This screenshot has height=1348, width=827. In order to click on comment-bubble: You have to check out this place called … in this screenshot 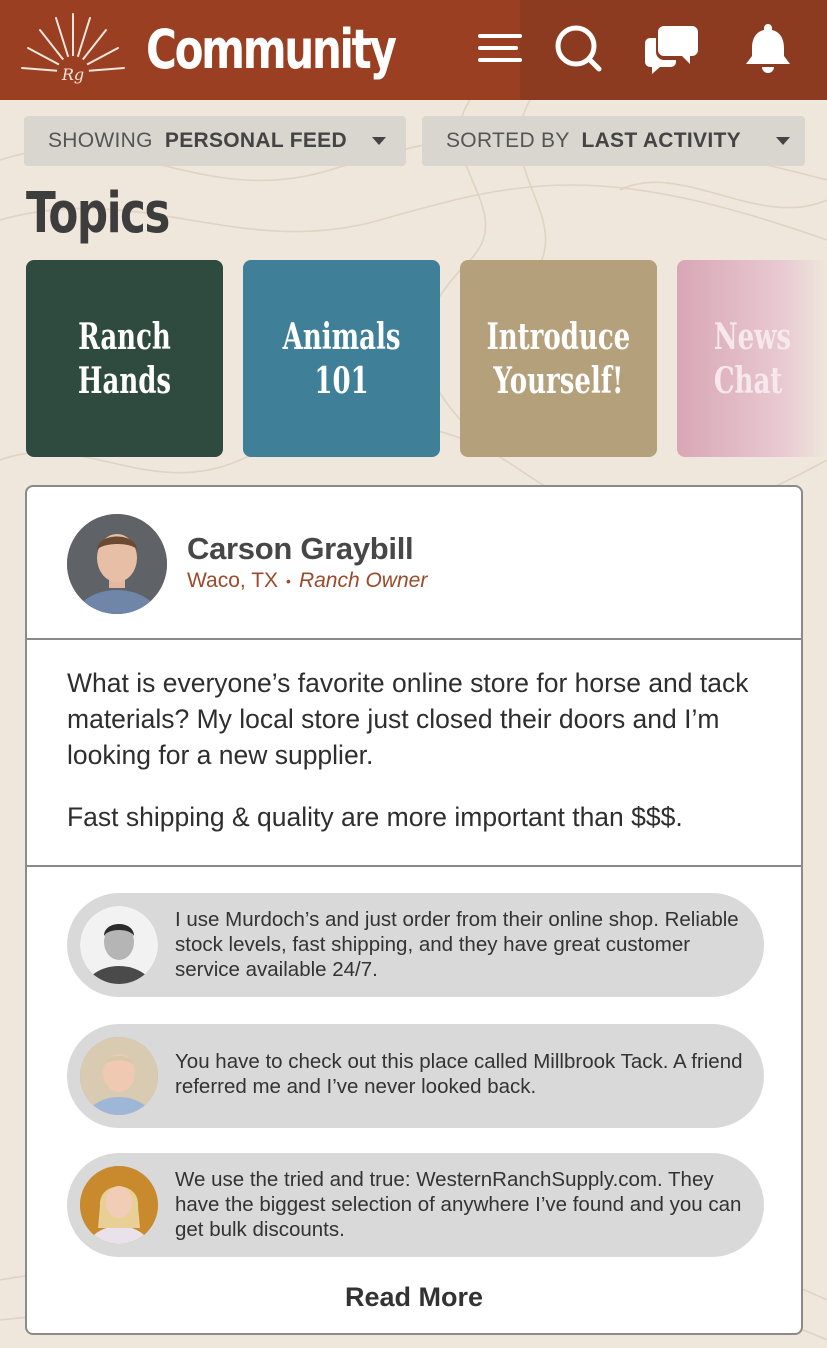, I will do `click(415, 1076)`.